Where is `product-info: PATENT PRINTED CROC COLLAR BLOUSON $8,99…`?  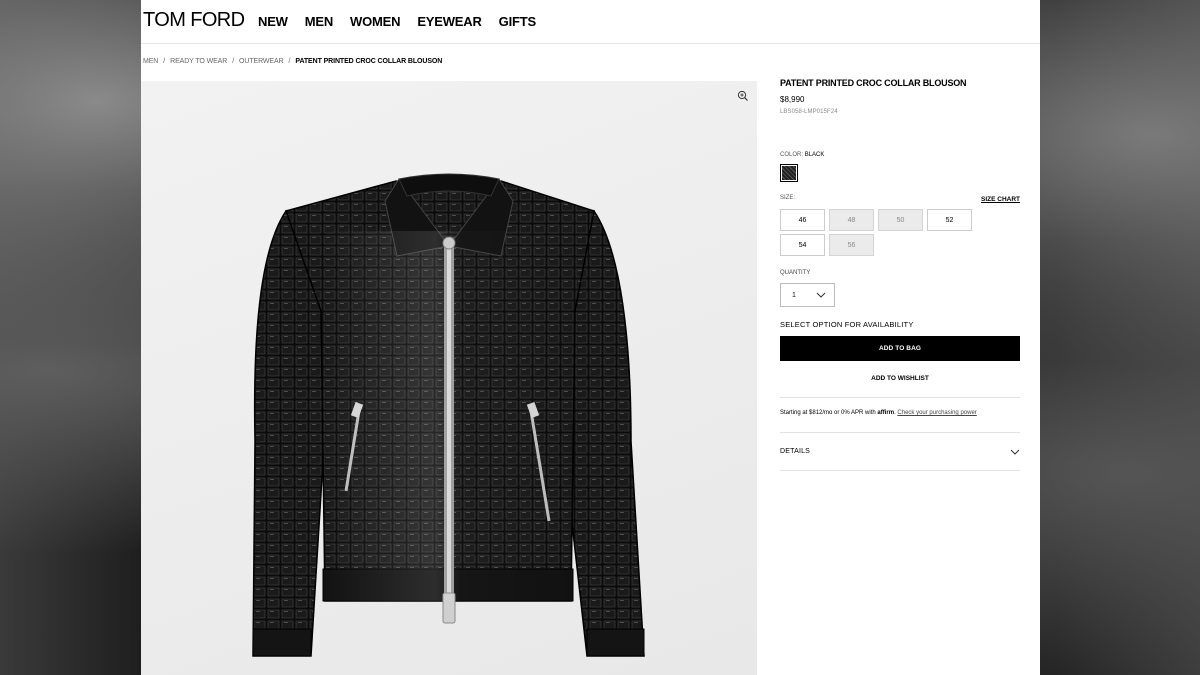
product-info: PATENT PRINTED CROC COLLAR BLOUSON $8,99… is located at coordinates (900, 274).